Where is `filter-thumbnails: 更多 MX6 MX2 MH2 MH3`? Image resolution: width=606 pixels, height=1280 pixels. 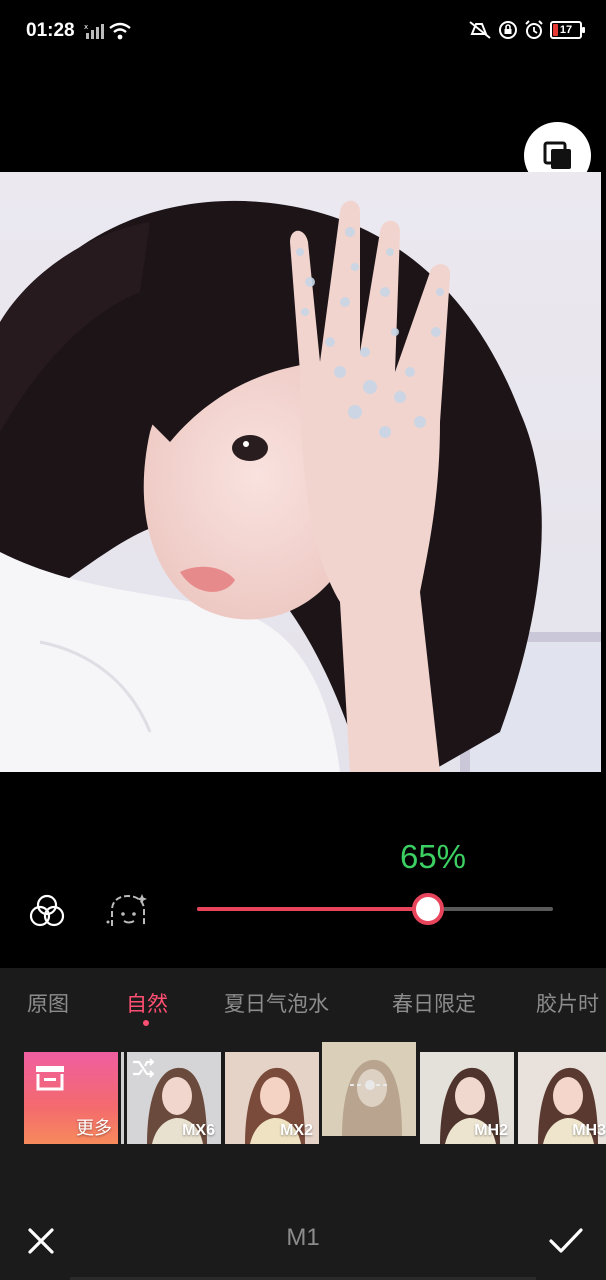 filter-thumbnails: 更多 MX6 MX2 MH2 MH3 is located at coordinates (303, 1094).